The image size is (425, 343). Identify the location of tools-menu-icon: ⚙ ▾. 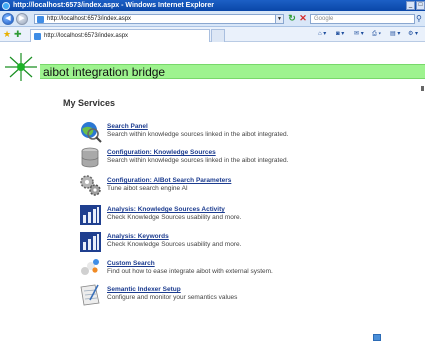
(413, 34).